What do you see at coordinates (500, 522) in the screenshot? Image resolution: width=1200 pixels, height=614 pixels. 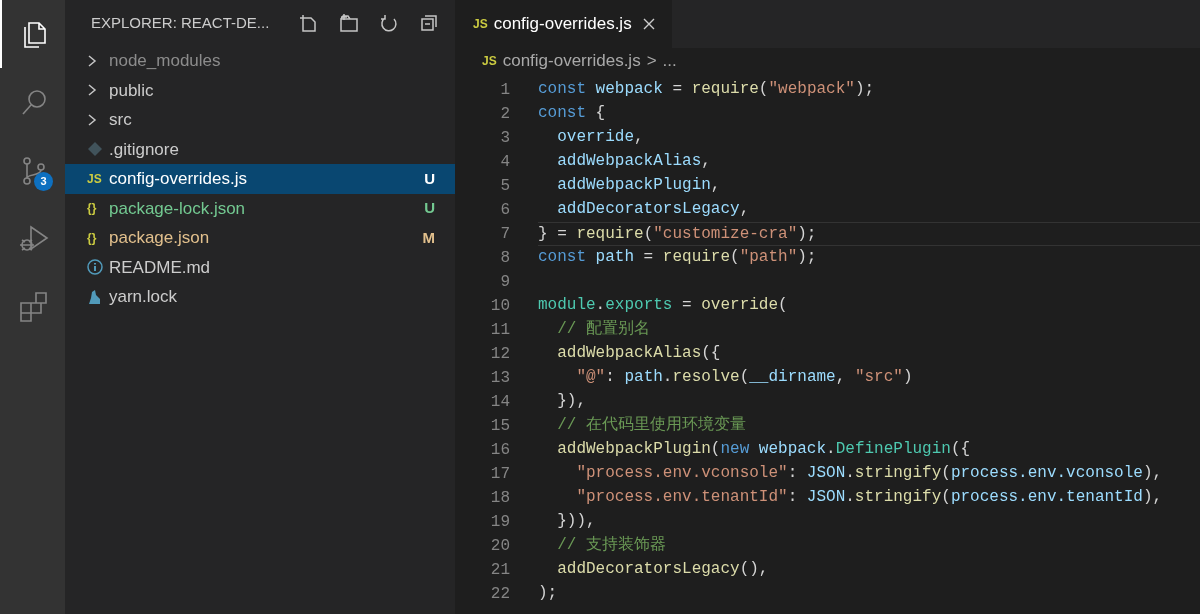 I see `line-number: 19` at bounding box center [500, 522].